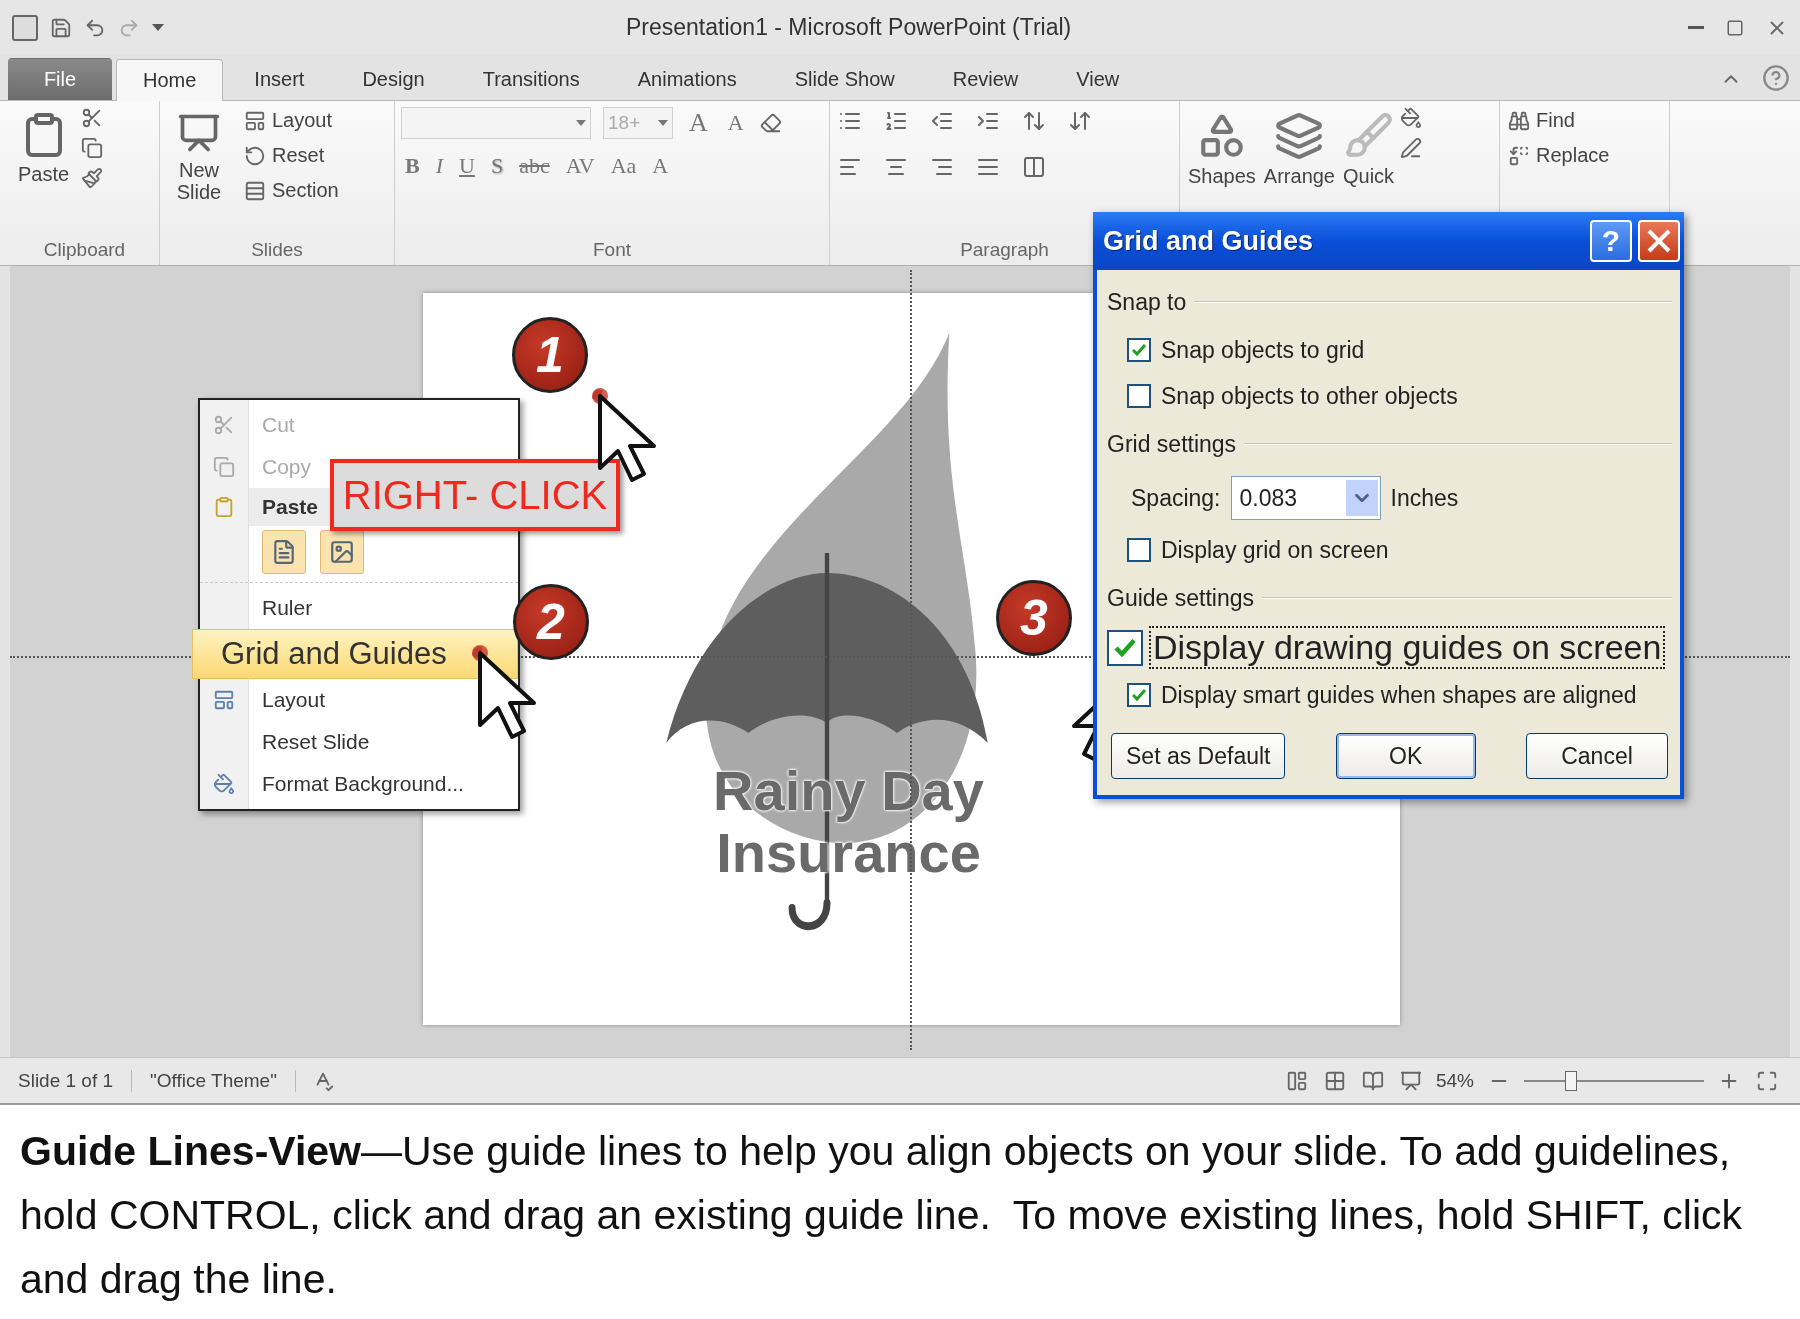 The width and height of the screenshot is (1800, 1319). I want to click on ribbon-tab: Animations, so click(687, 79).